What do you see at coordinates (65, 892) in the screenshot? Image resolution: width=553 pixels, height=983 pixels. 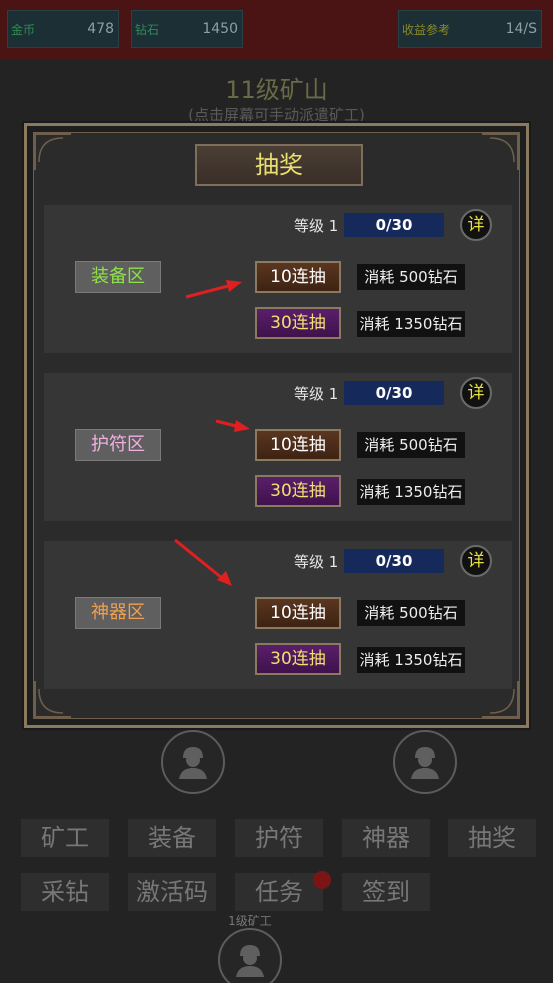 I see `menu-mine-diamond: 采钻` at bounding box center [65, 892].